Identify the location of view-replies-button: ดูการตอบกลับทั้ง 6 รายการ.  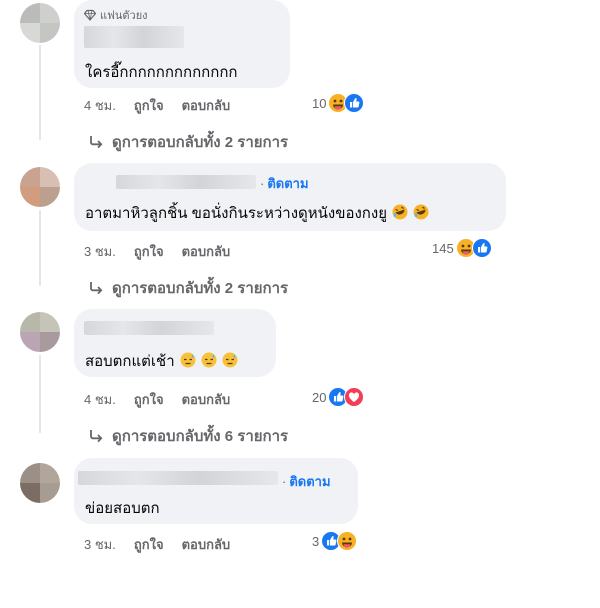
(188, 436).